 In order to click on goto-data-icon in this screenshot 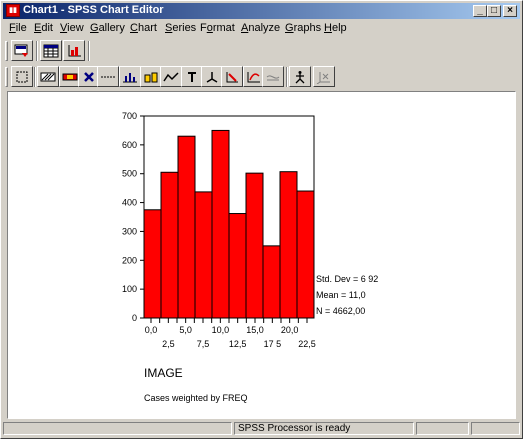, I will do `click(21, 50)`.